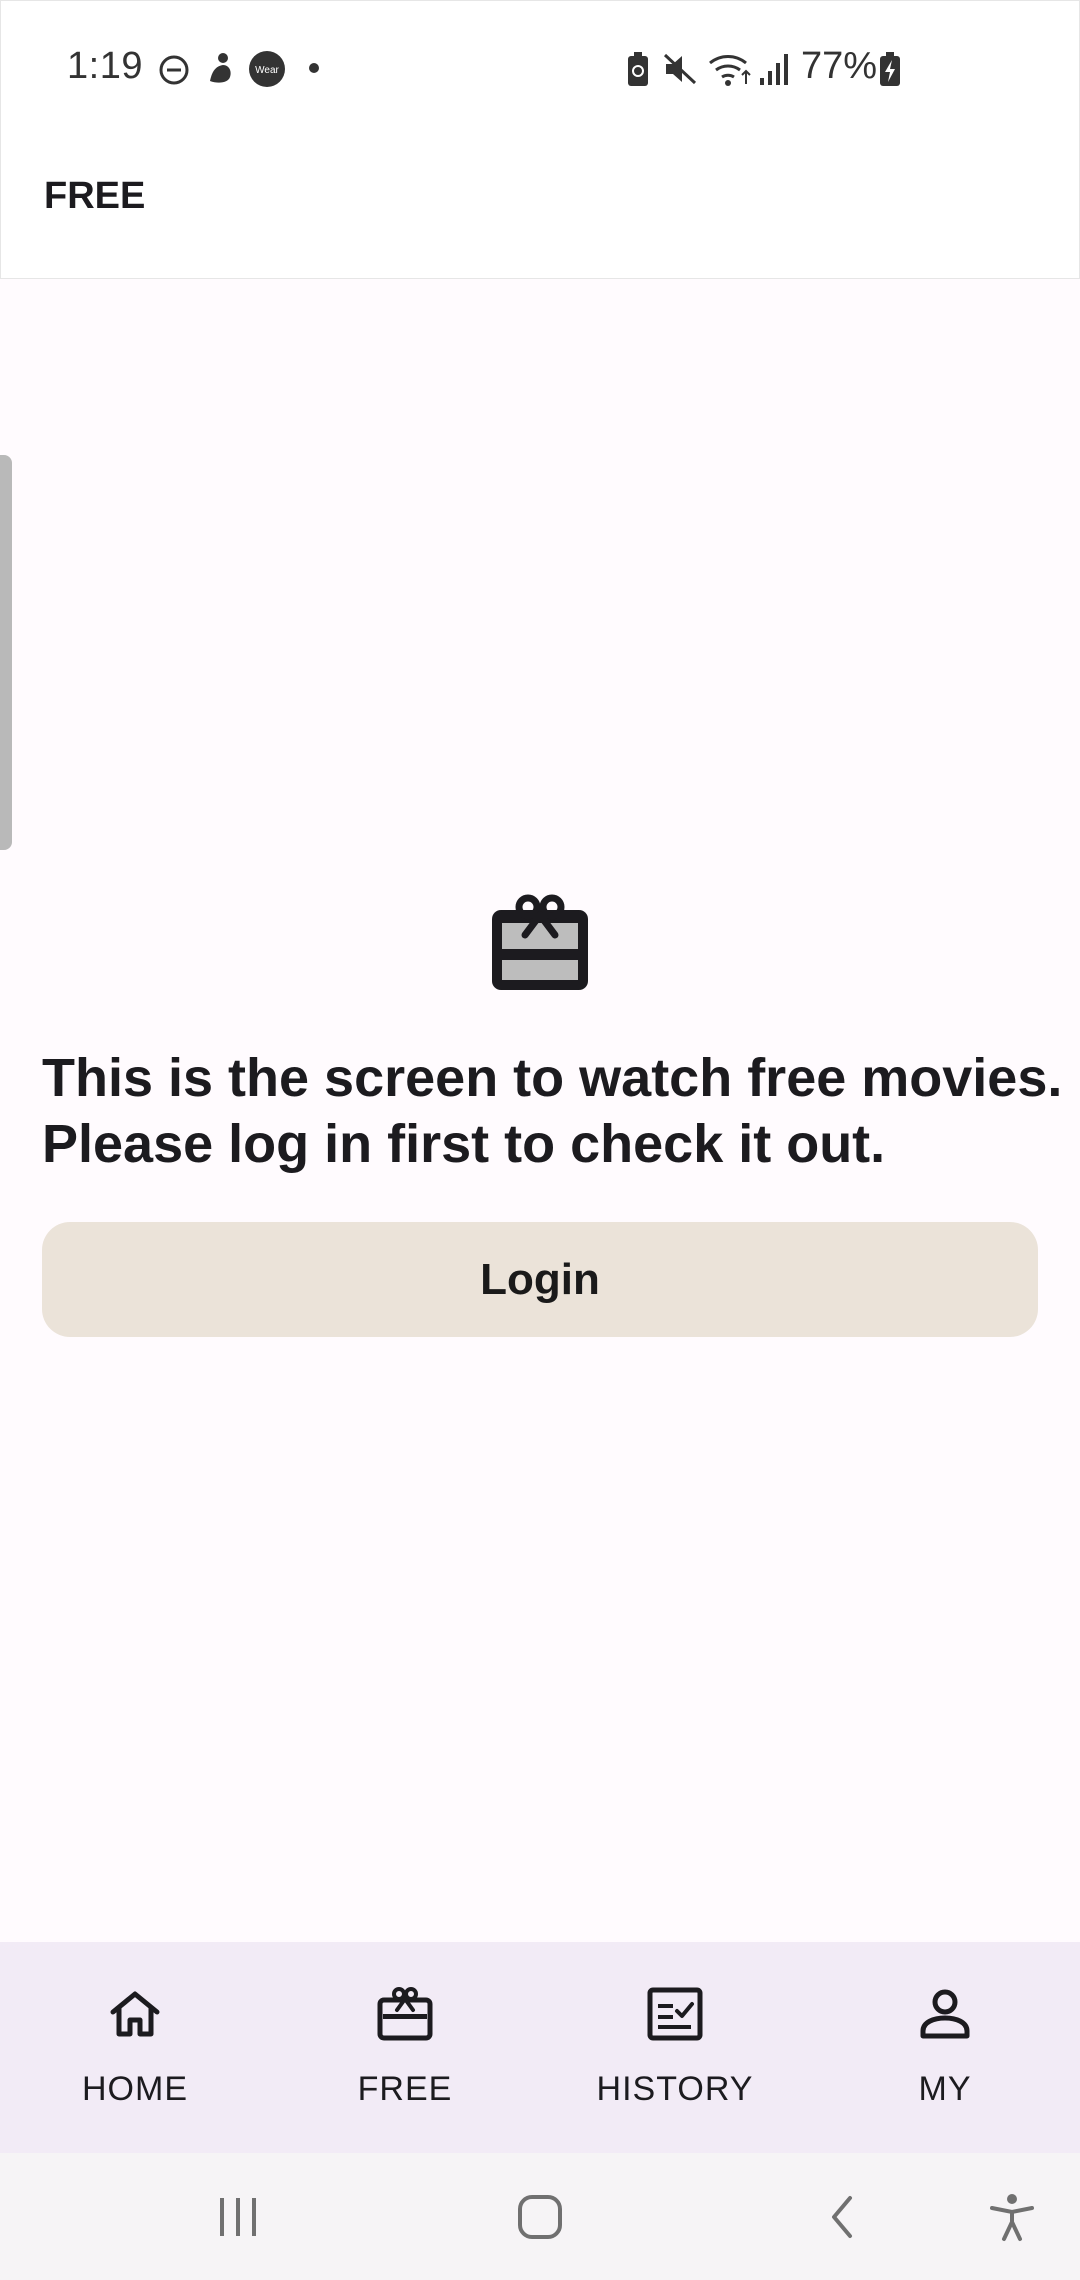  Describe the element at coordinates (774, 69) in the screenshot. I see `cell-signal-icon` at that location.